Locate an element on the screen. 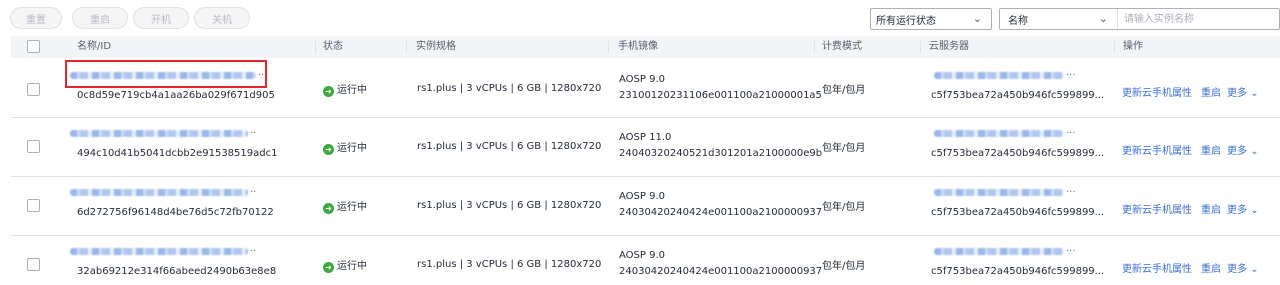 The width and height of the screenshot is (1280, 285). search-field-value: 名称 is located at coordinates (1018, 21).